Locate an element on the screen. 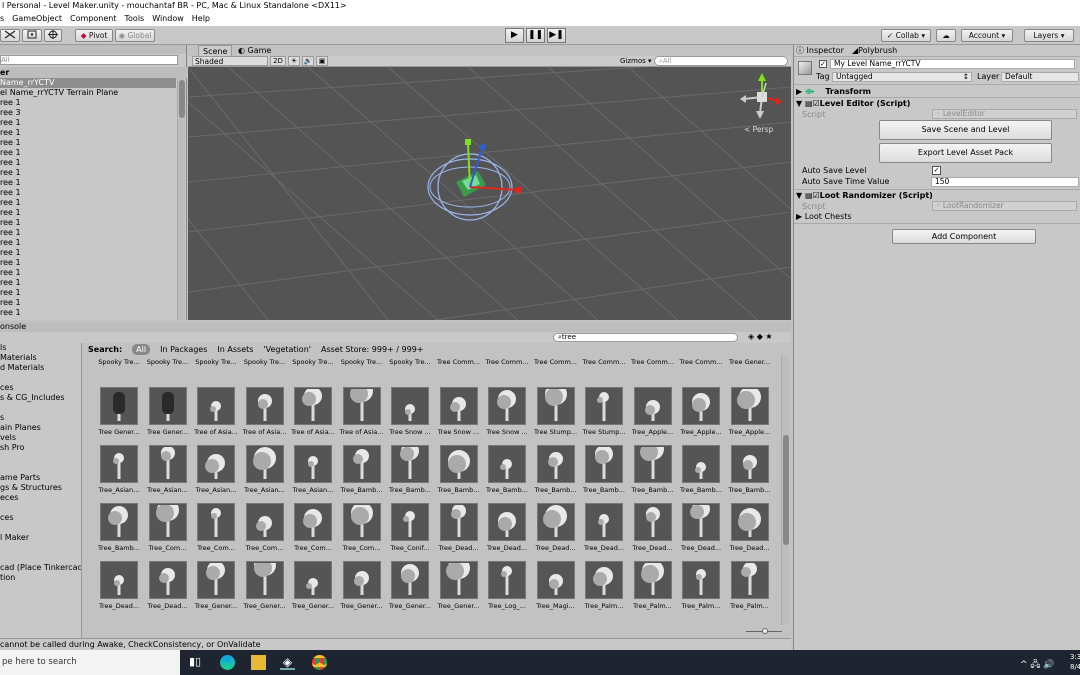  project-folder: Materials is located at coordinates (40, 358).